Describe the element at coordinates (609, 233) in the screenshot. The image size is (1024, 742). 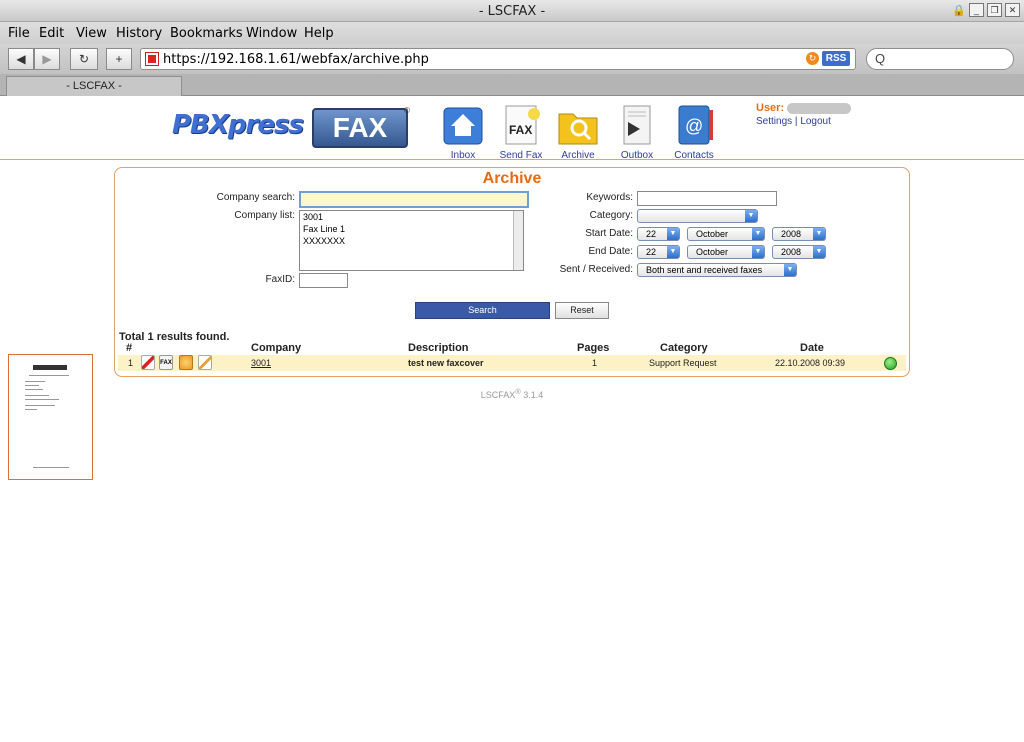
I see `start-date-label: Start Date:` at that location.